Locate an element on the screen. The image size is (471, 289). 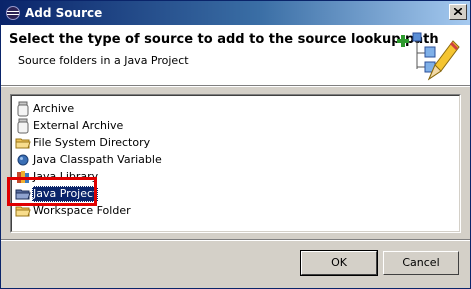
banner-description: Source folders in a Java Project is located at coordinates (103, 60).